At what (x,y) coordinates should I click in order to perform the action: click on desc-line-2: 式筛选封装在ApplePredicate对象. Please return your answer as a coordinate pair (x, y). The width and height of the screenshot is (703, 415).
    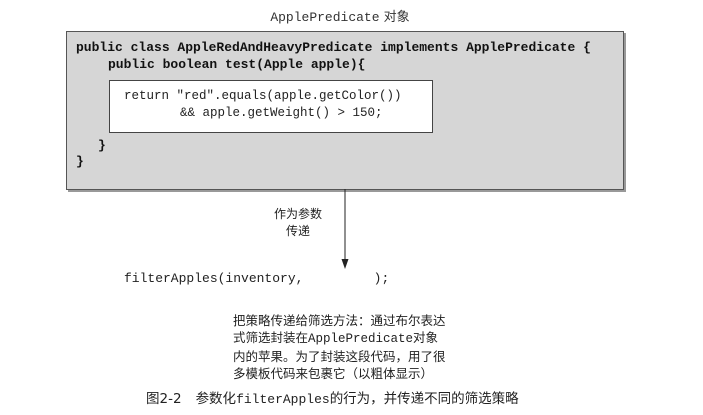
    Looking at the image, I should click on (363, 338).